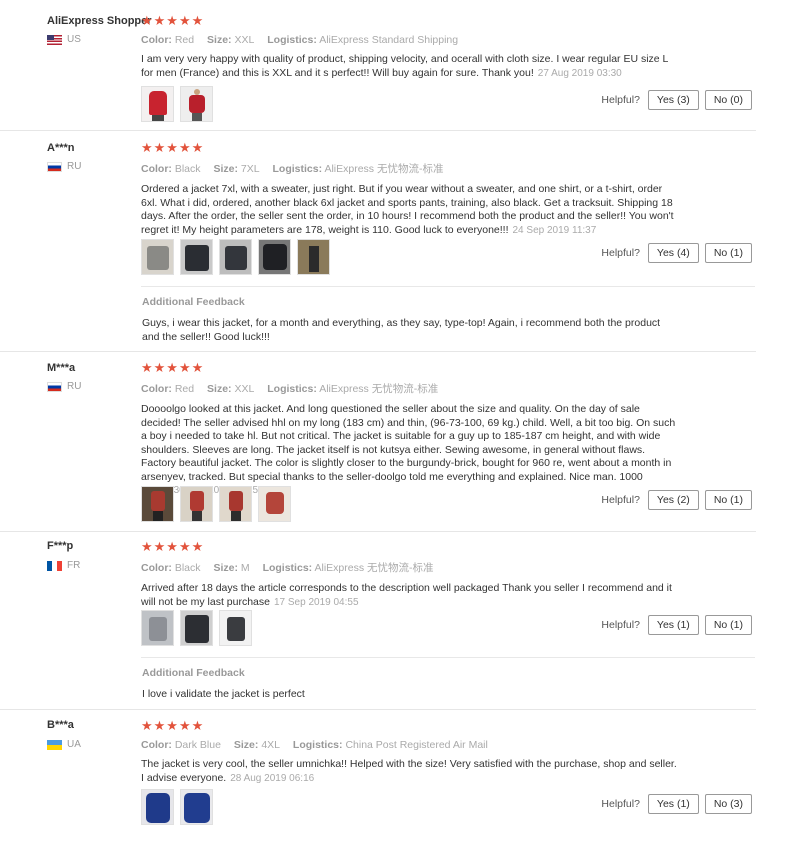 The image size is (800, 850). I want to click on helpful-no-button: No (3), so click(728, 804).